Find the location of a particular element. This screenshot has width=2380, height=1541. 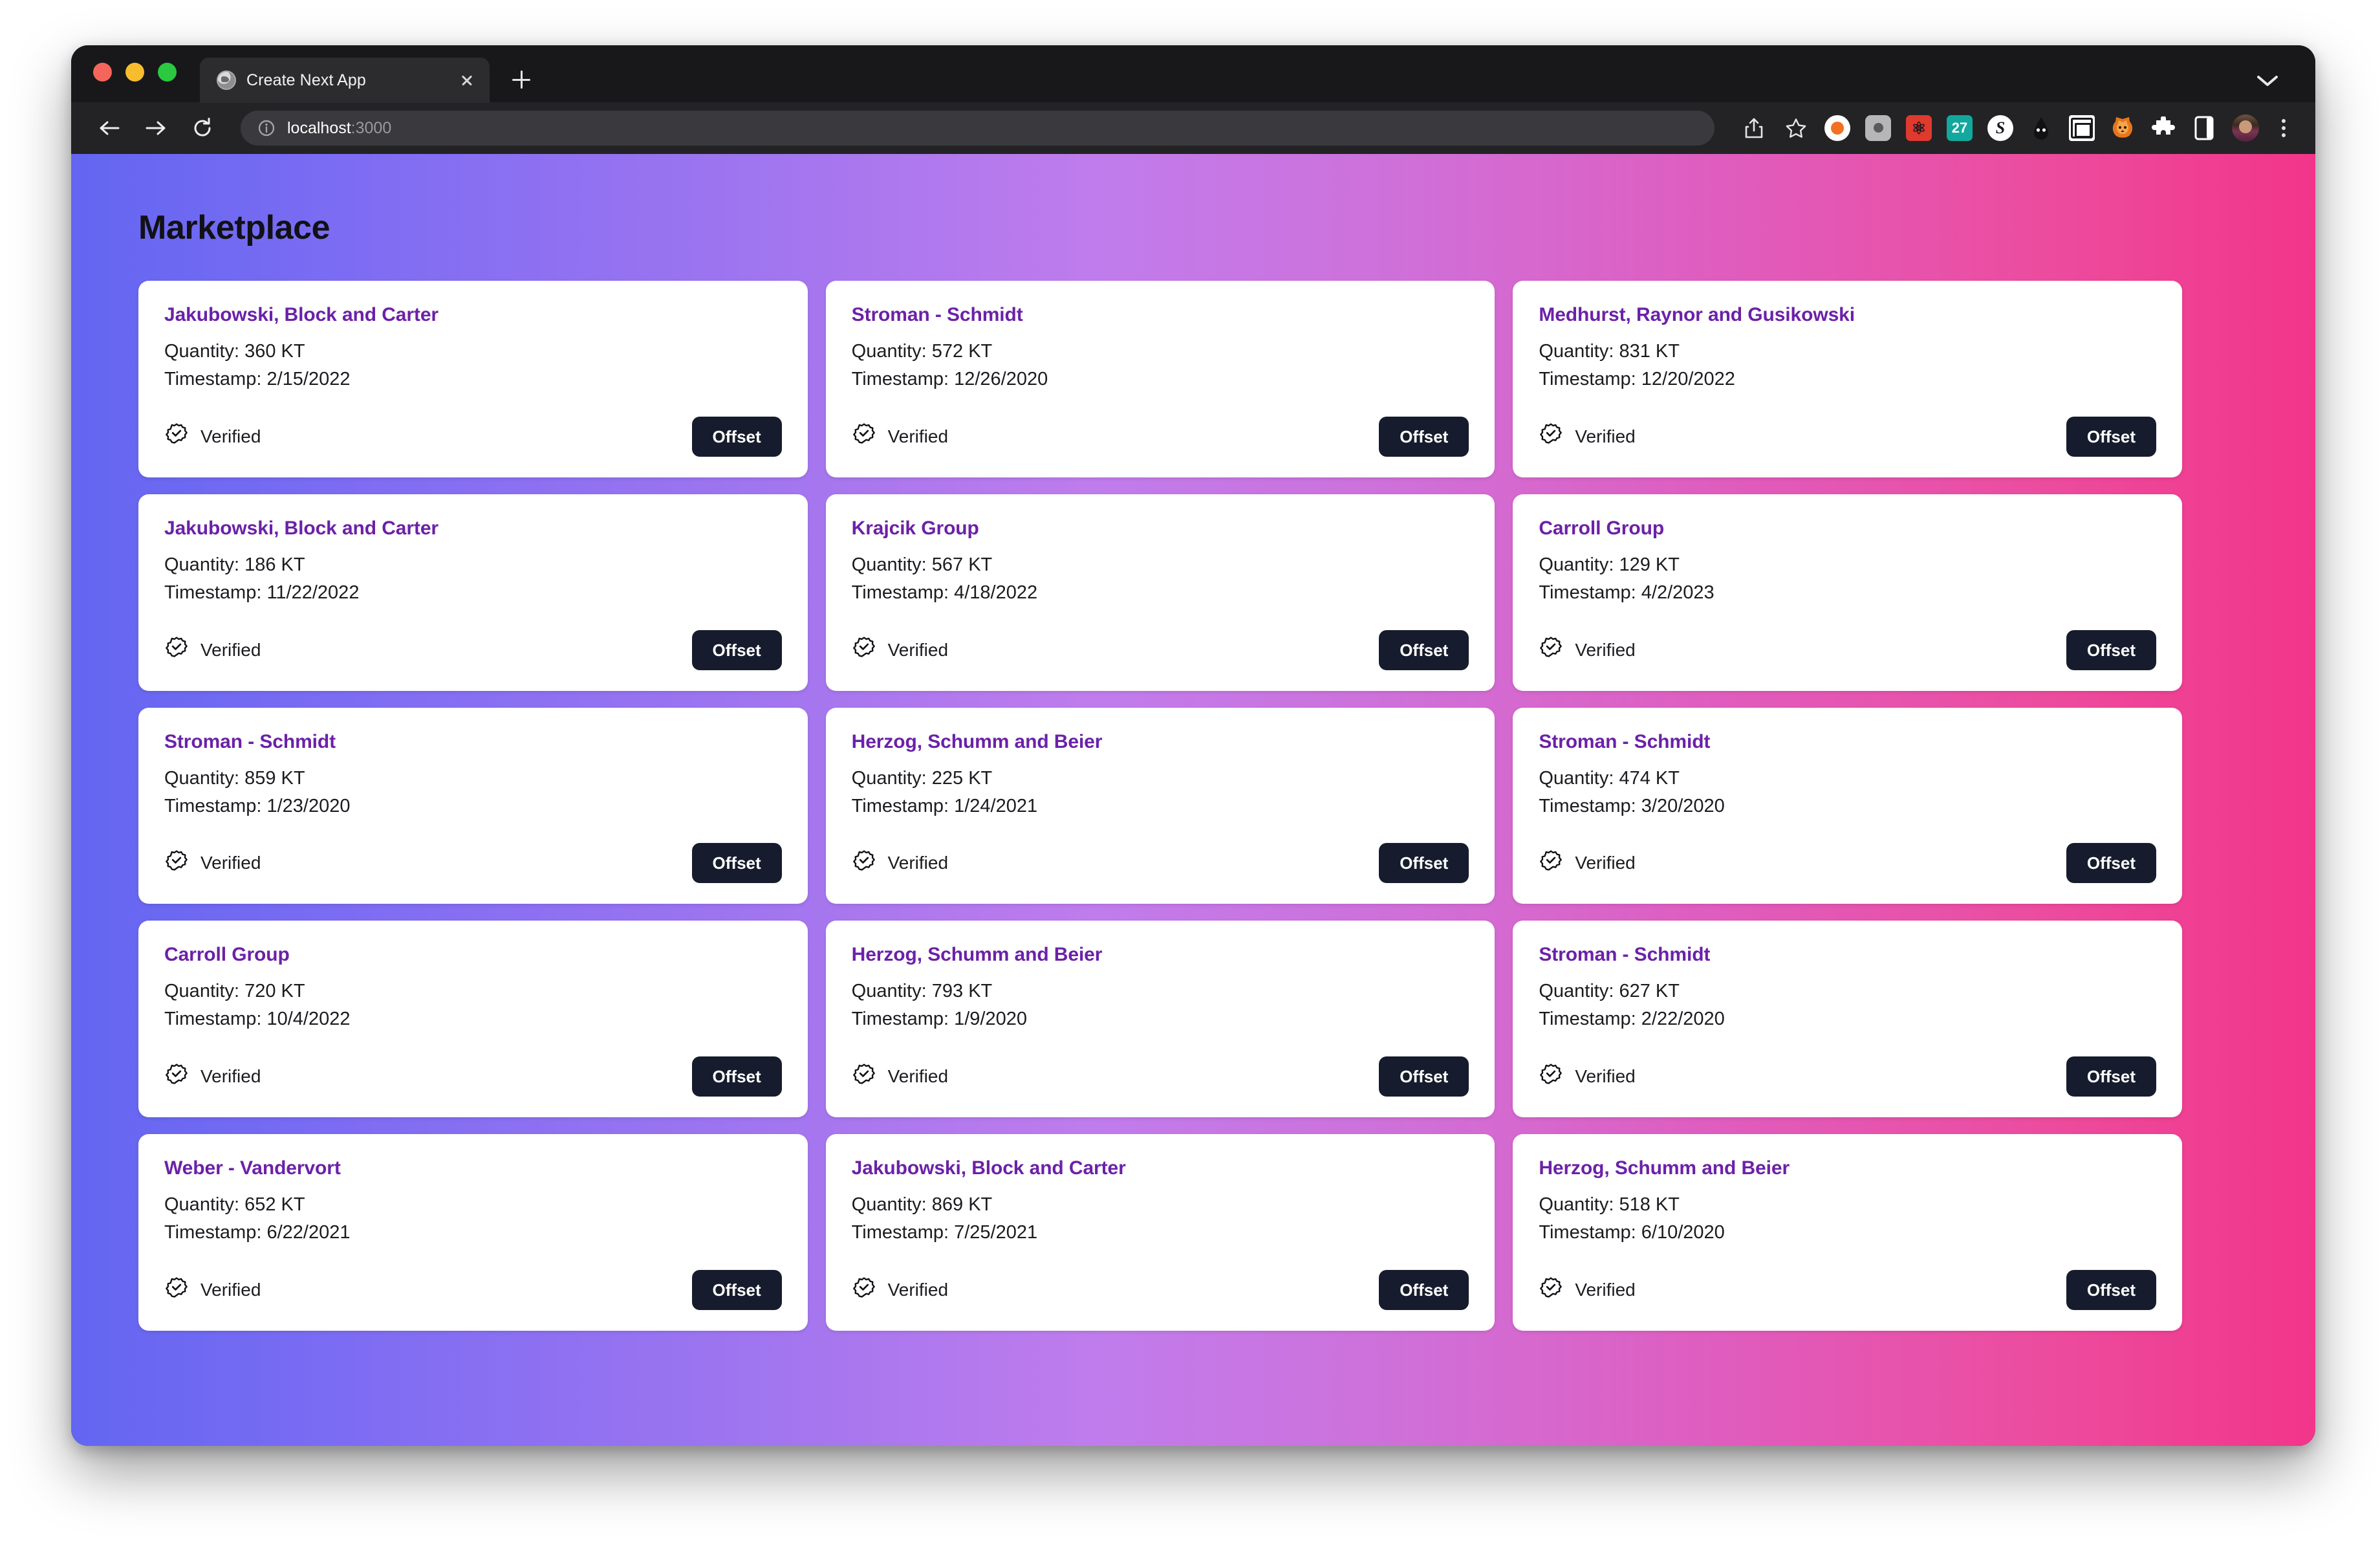

react-devtools-extension-icon is located at coordinates (1919, 128).